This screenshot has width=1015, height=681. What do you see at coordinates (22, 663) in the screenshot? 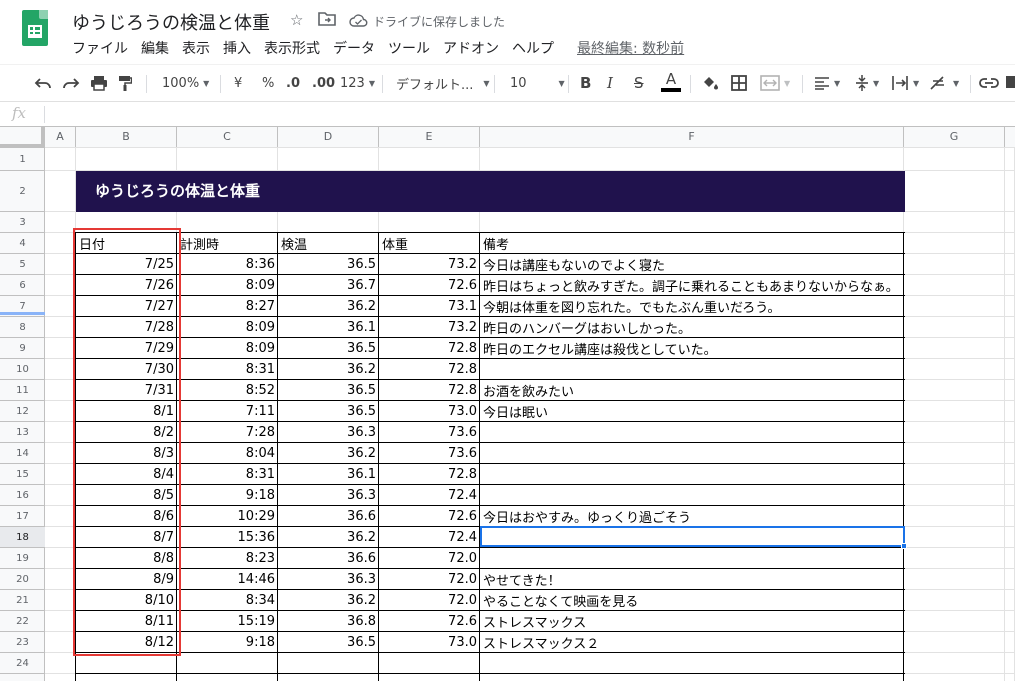
I see `row-header-24: 24` at bounding box center [22, 663].